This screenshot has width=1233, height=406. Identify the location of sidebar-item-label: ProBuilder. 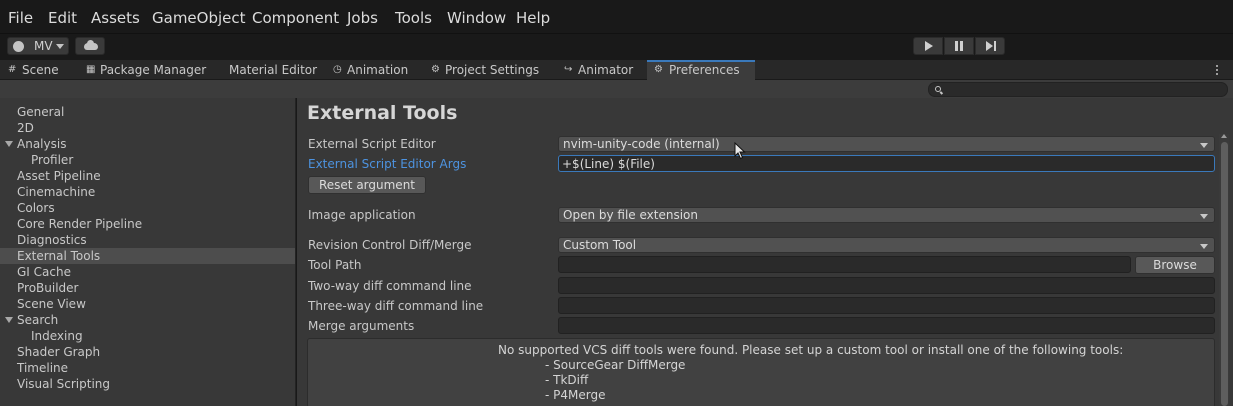
(48, 288).